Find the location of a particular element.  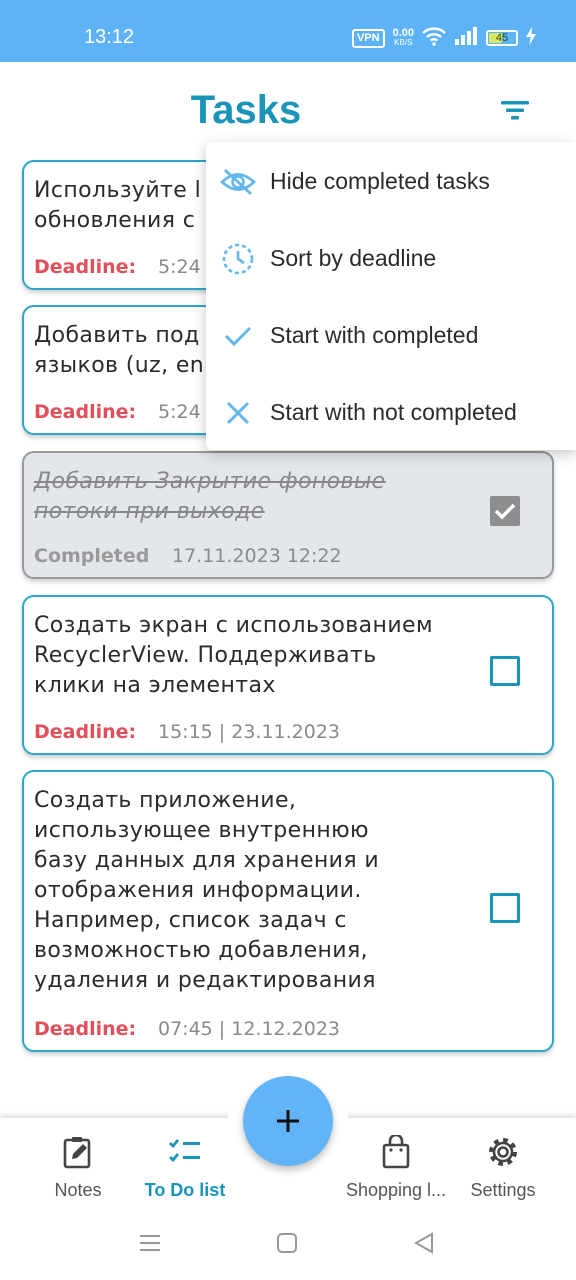

menu-item-start-not-completed: Start with not completed is located at coordinates (391, 412).